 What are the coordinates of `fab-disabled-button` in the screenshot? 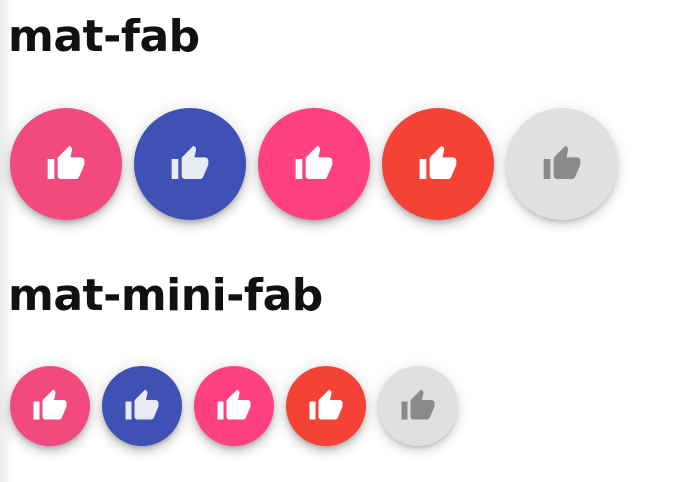 It's located at (562, 164).